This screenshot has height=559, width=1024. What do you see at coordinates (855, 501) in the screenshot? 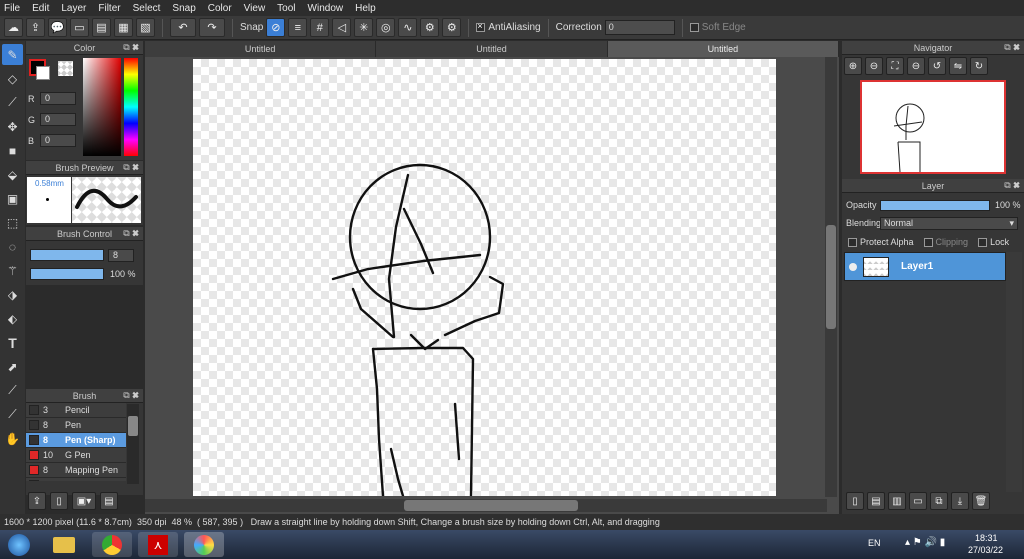
I see `new-layer-icon: ▯` at bounding box center [855, 501].